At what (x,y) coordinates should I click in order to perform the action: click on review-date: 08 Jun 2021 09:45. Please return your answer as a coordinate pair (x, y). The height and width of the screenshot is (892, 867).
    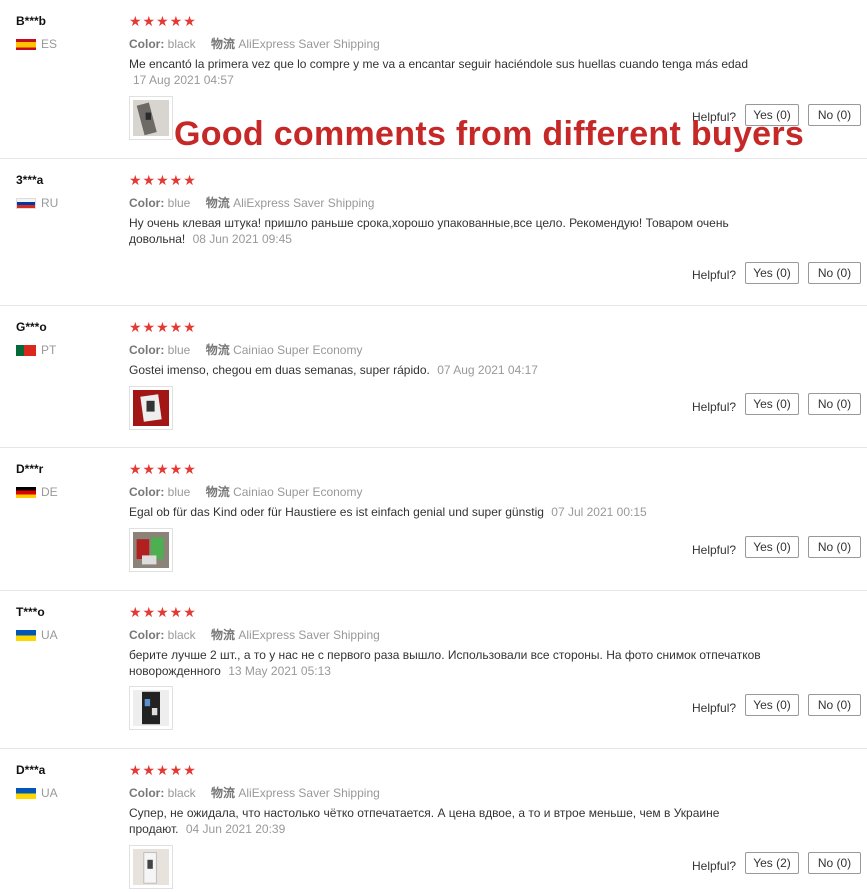
    Looking at the image, I should click on (242, 239).